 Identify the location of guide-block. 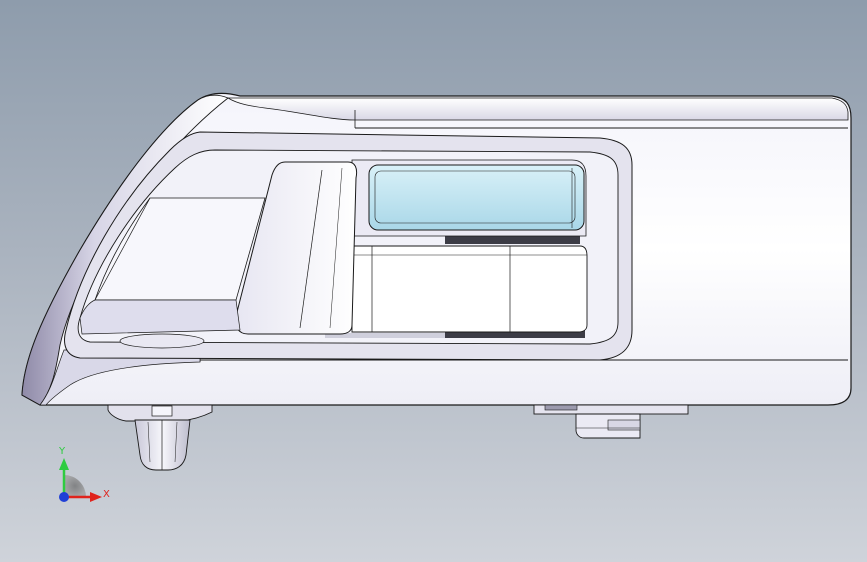
(469, 289).